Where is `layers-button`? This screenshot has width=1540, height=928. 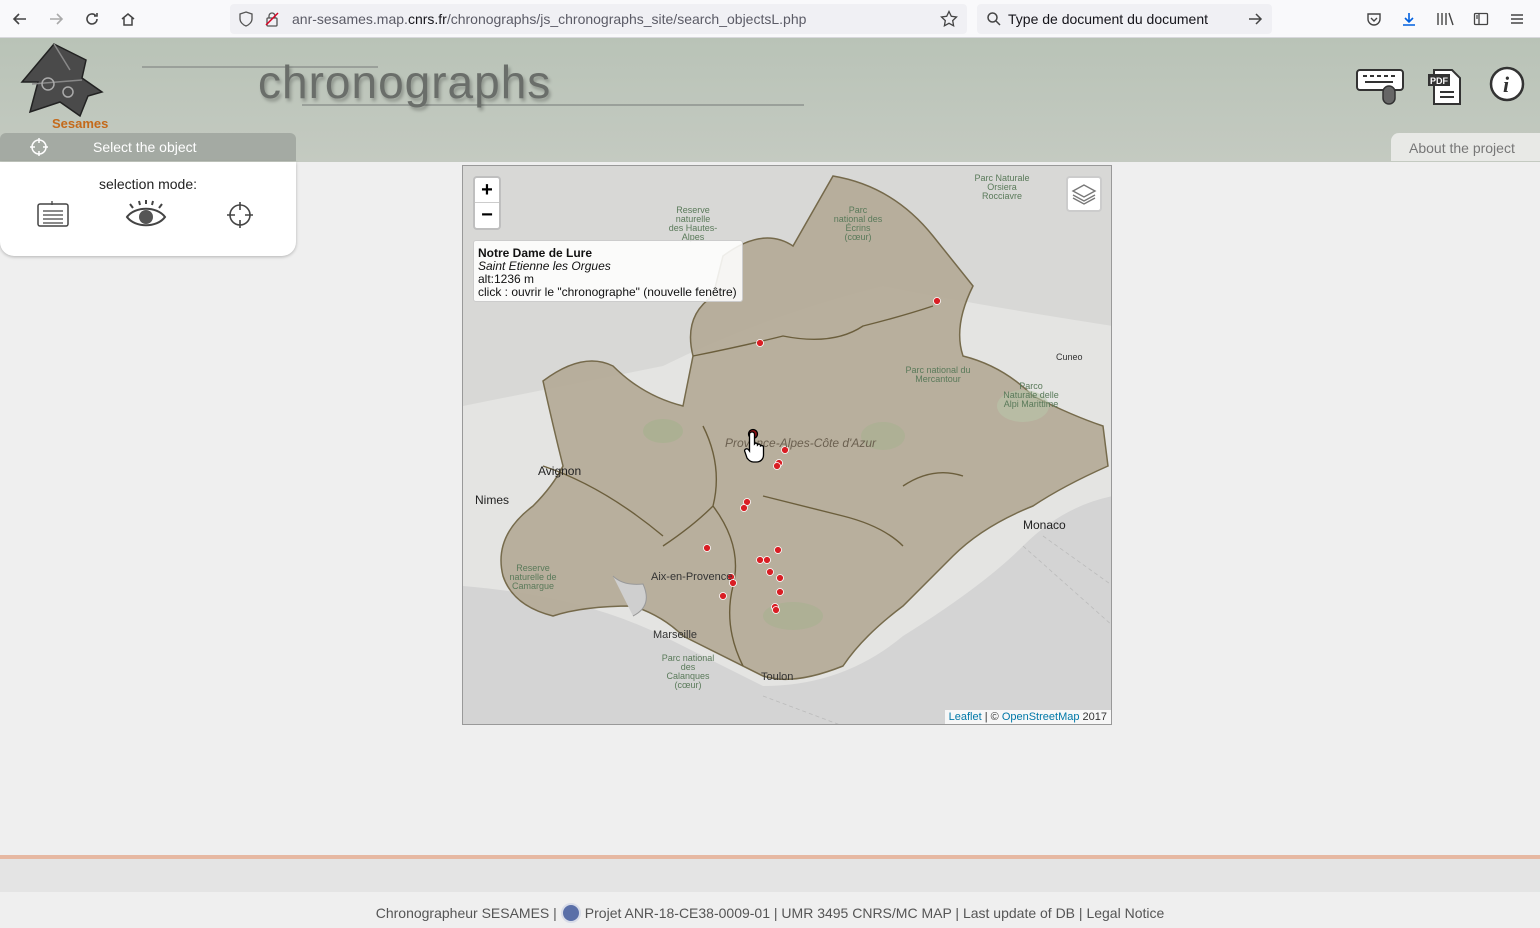 layers-button is located at coordinates (1084, 194).